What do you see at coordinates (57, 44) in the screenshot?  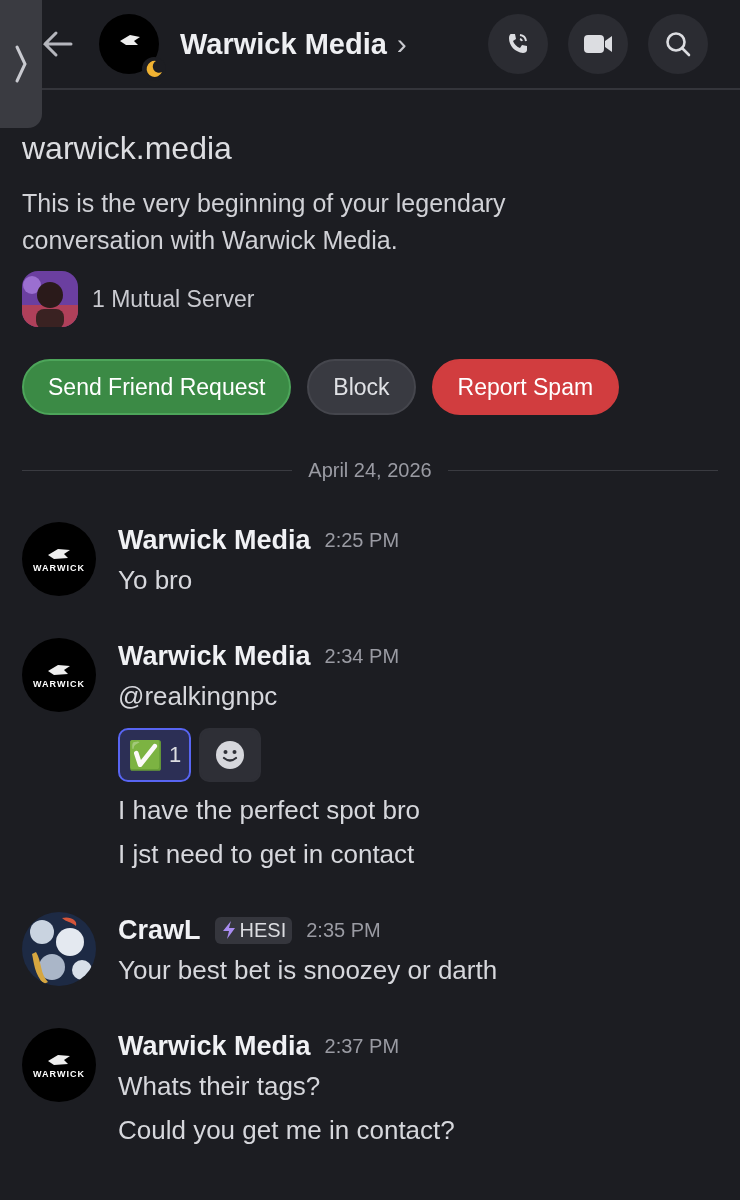 I see `back-arrow-icon` at bounding box center [57, 44].